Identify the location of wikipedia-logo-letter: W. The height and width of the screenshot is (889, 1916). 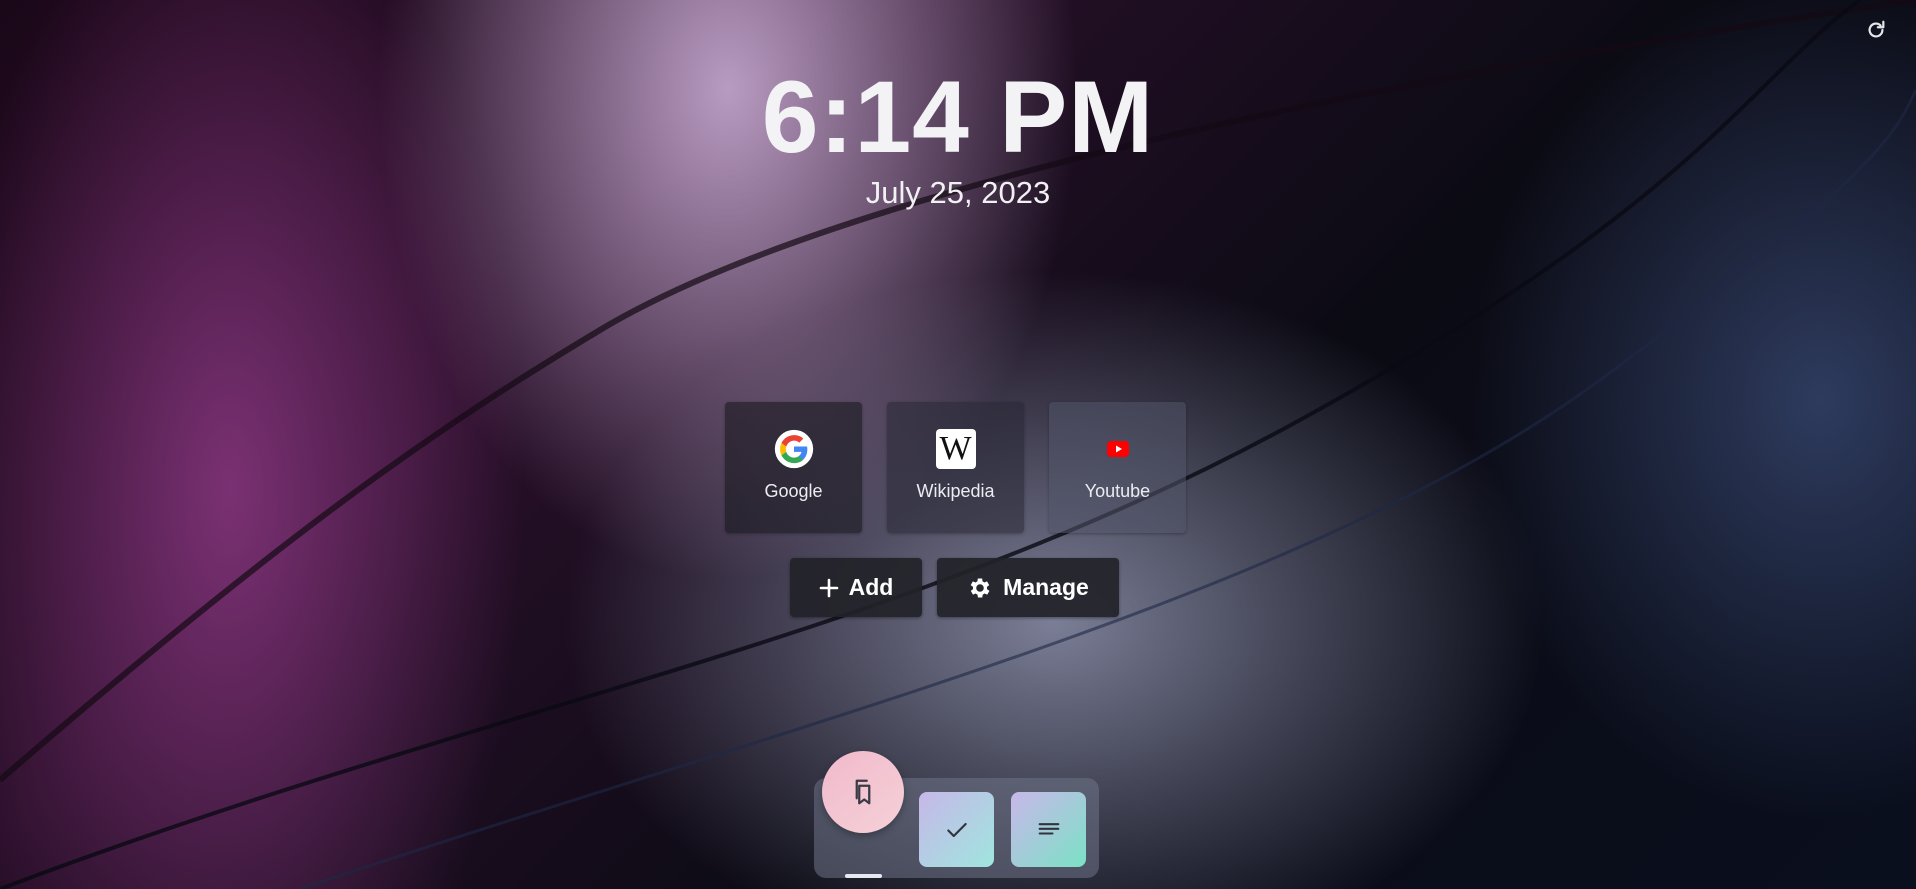
(955, 449).